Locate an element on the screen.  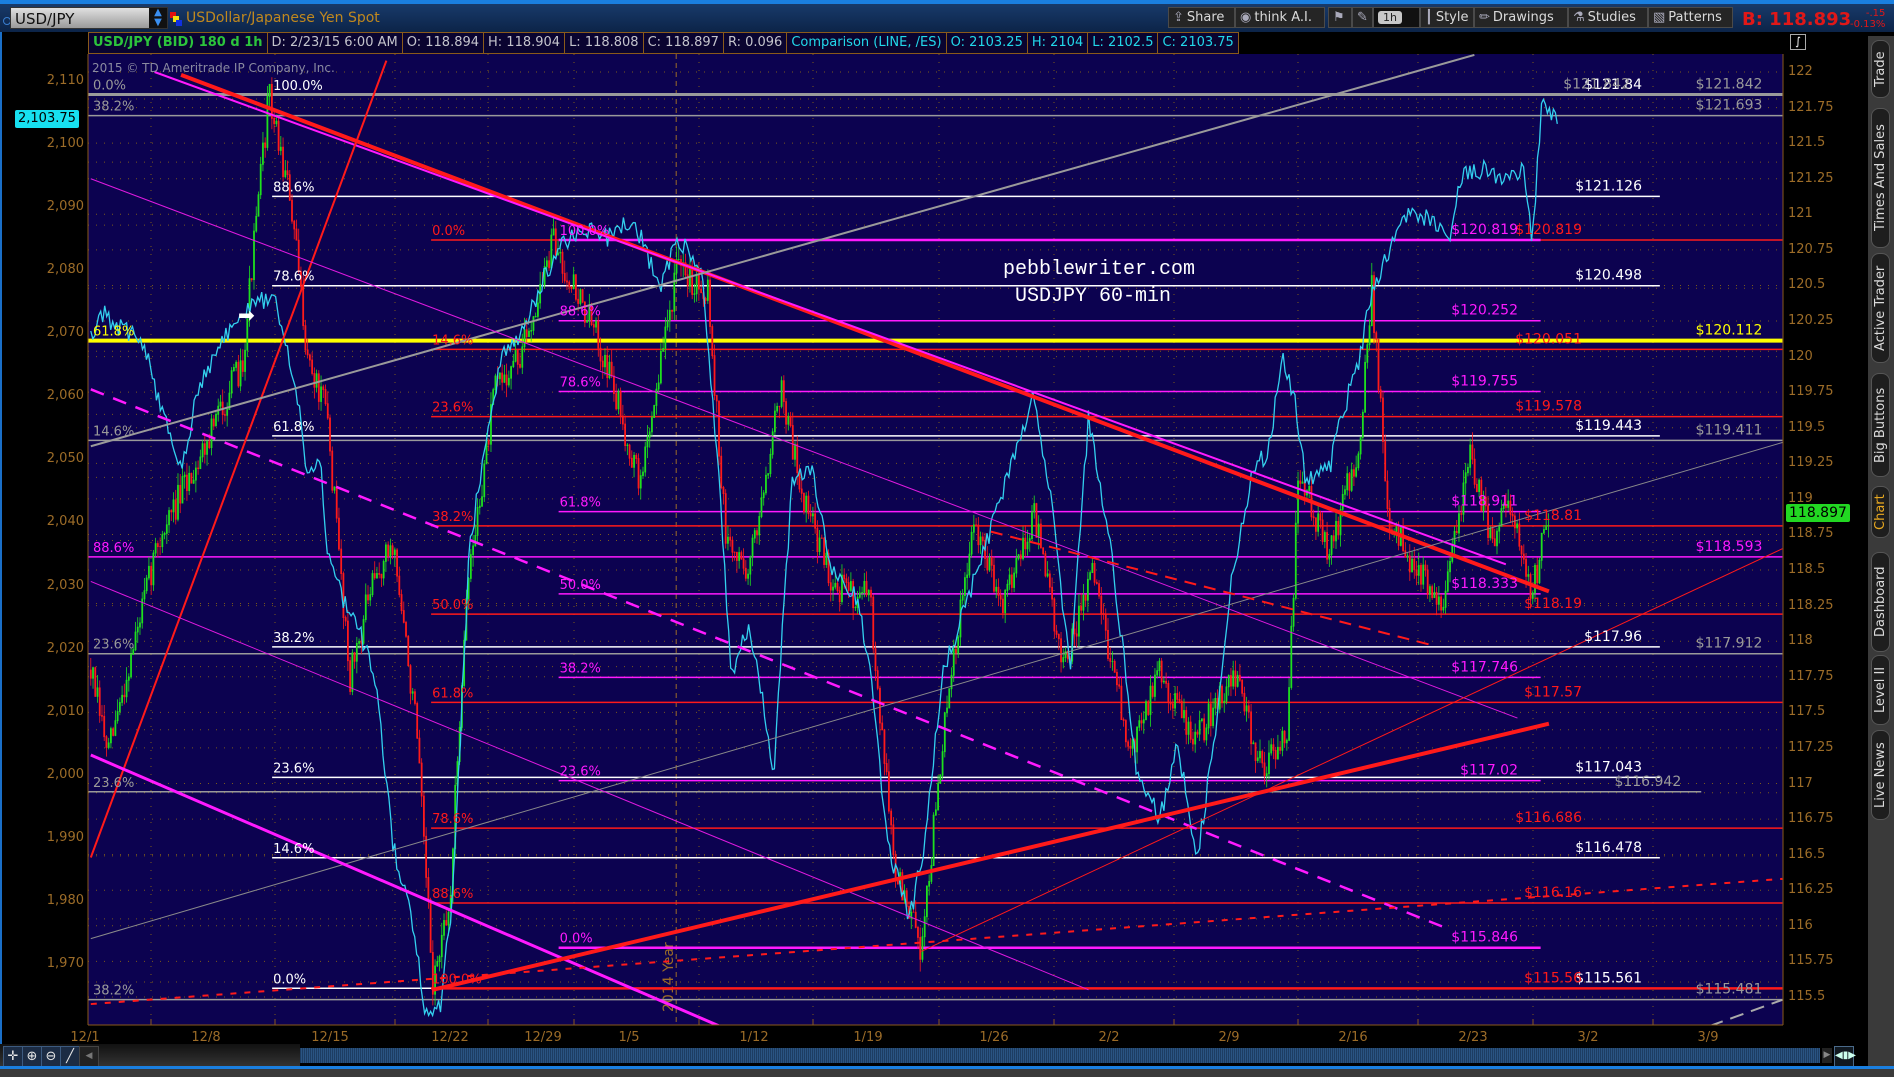
fib-price-label: $115.481 is located at coordinates (1729, 990).